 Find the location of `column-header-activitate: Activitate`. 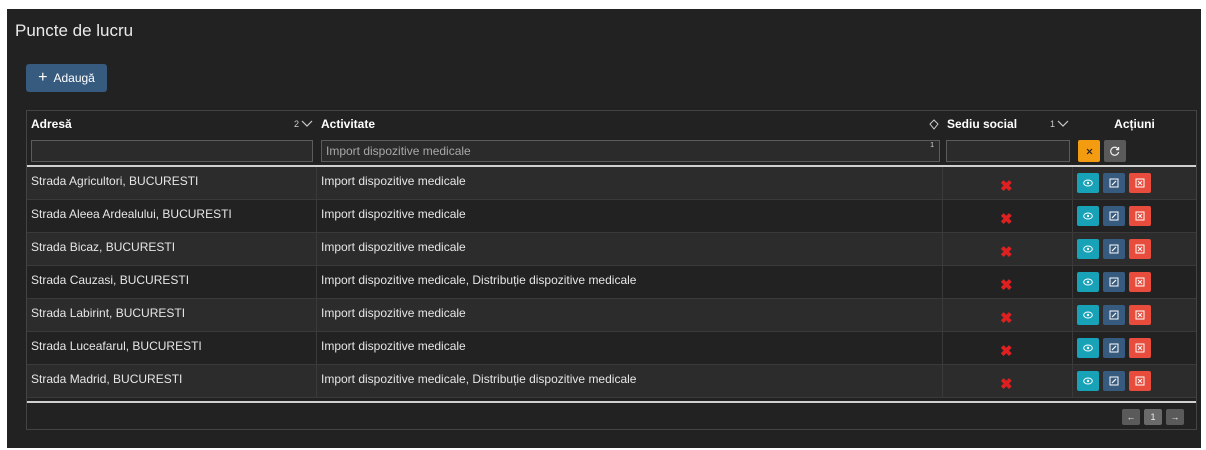

column-header-activitate: Activitate is located at coordinates (630, 124).